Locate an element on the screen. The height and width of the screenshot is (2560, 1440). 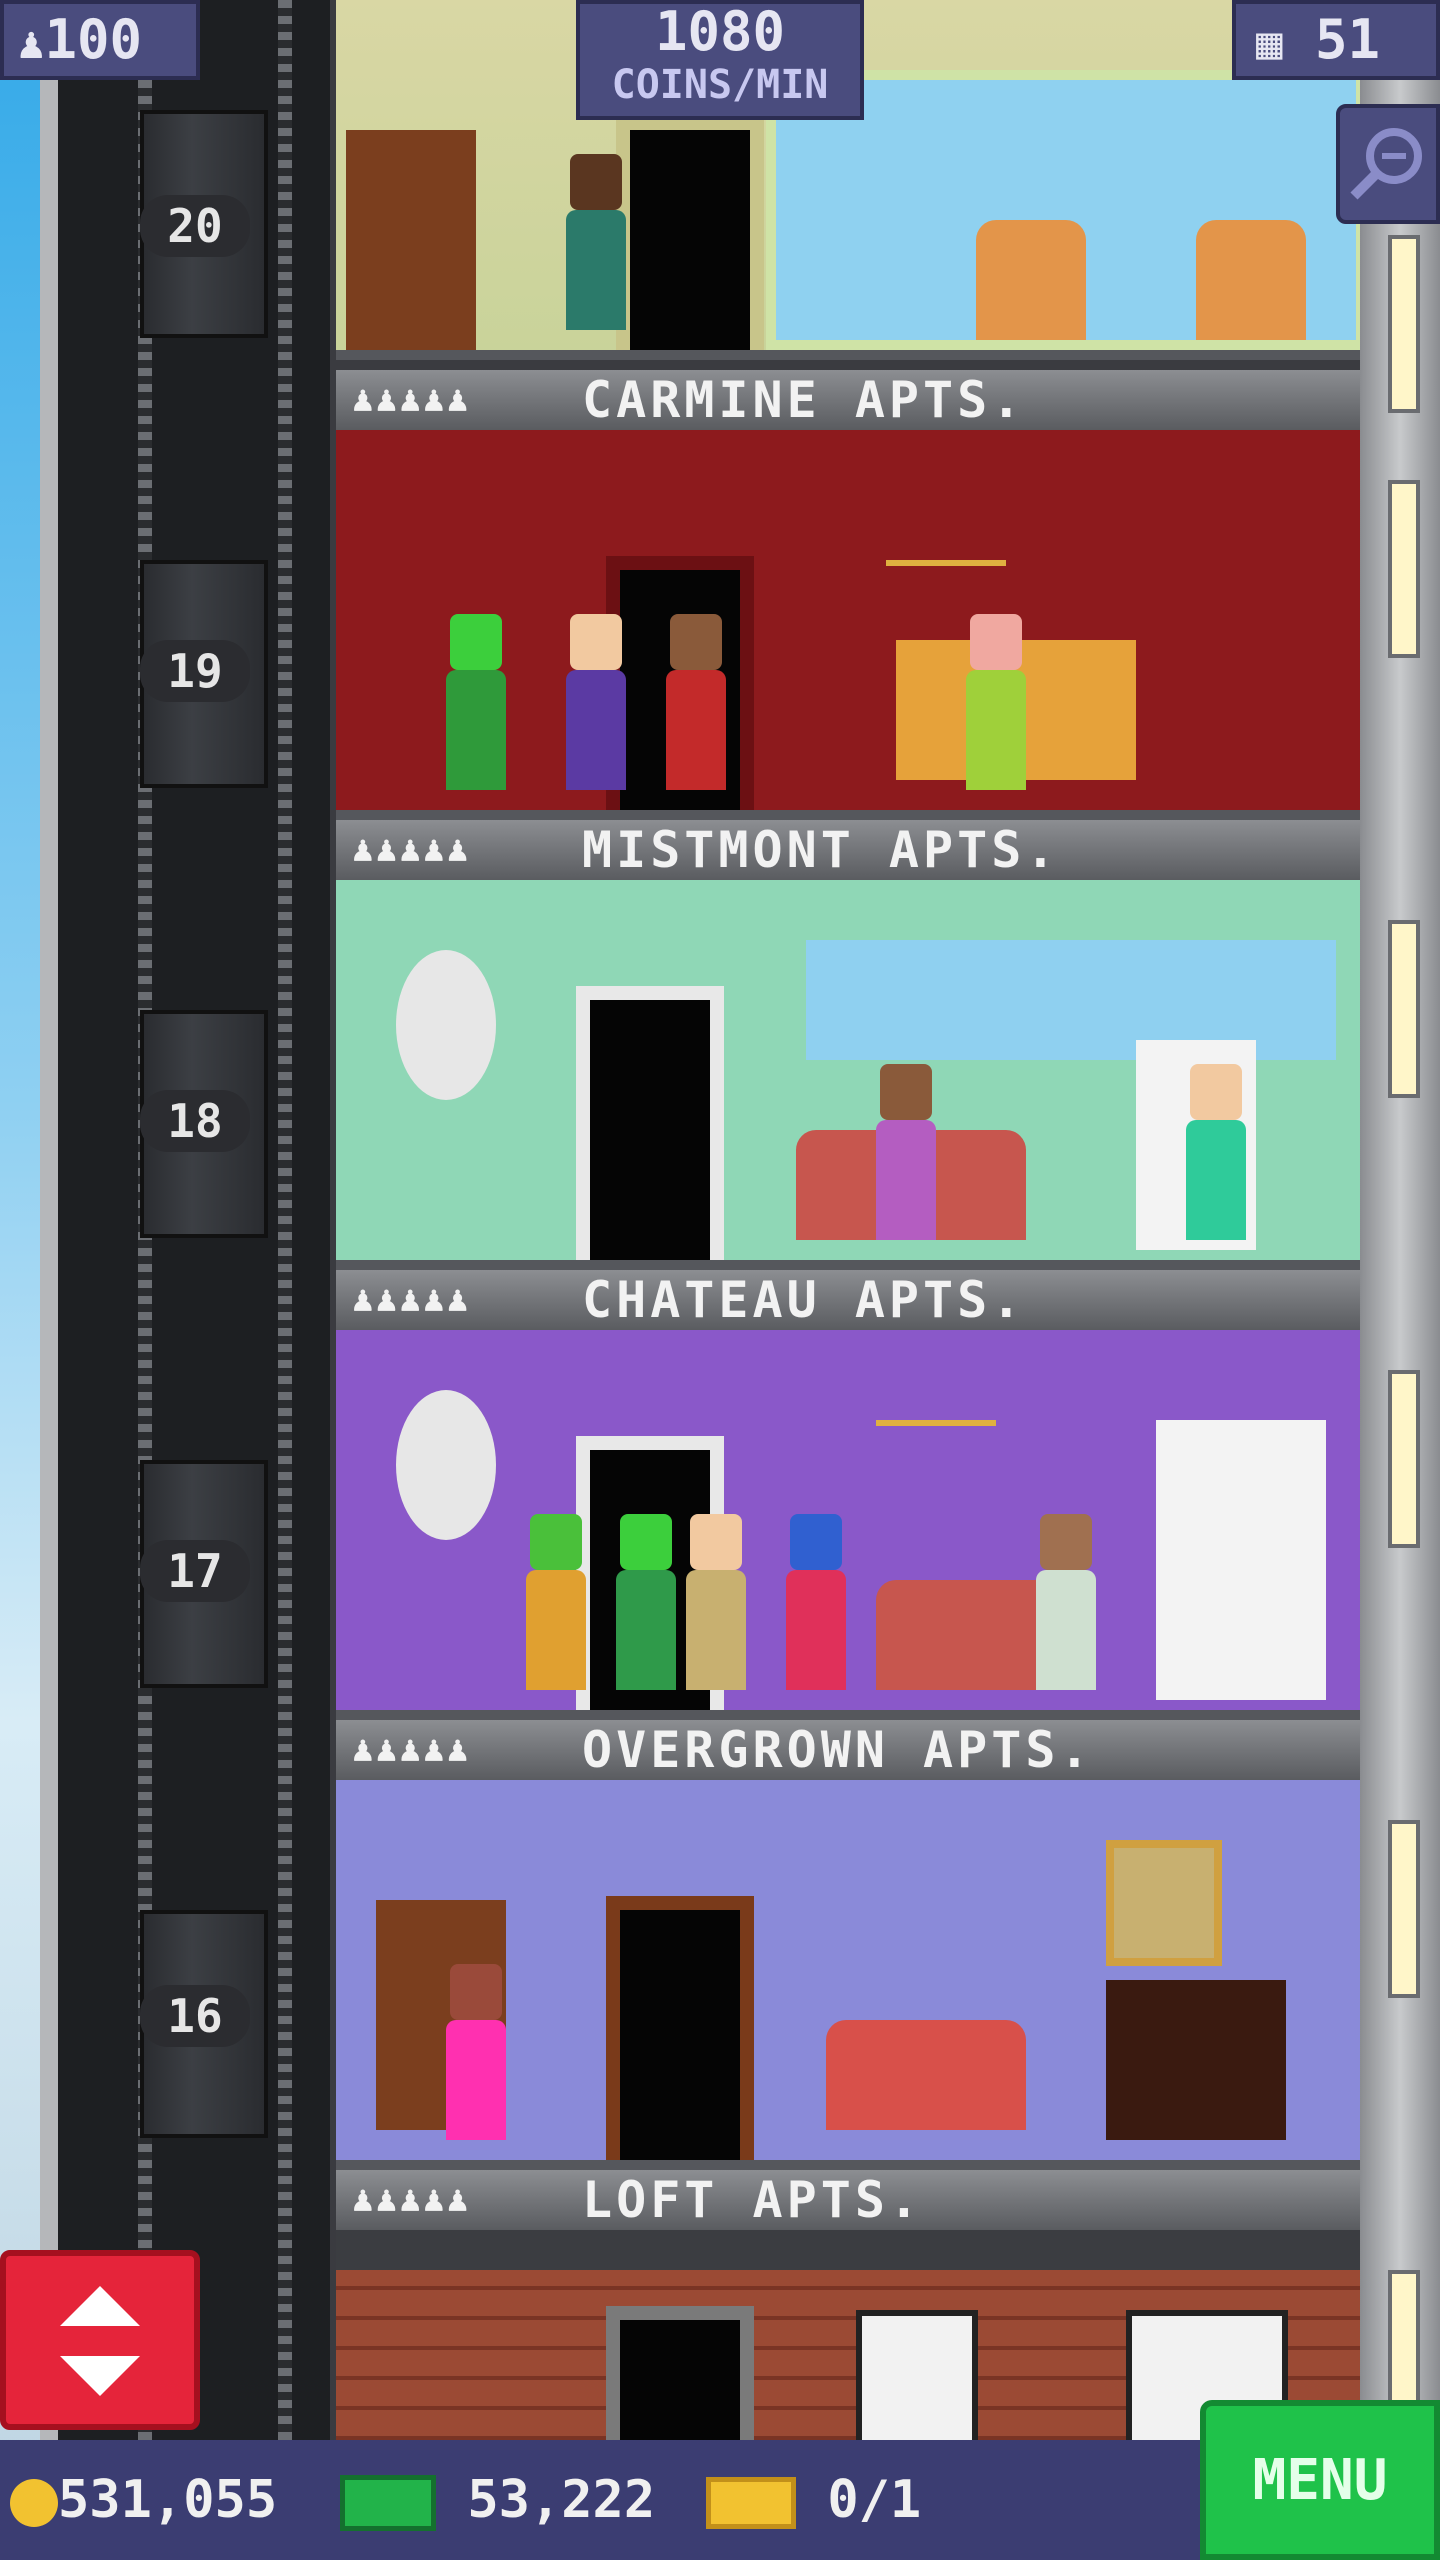
floor-name: CHATEAU APTS. is located at coordinates (804, 1300).